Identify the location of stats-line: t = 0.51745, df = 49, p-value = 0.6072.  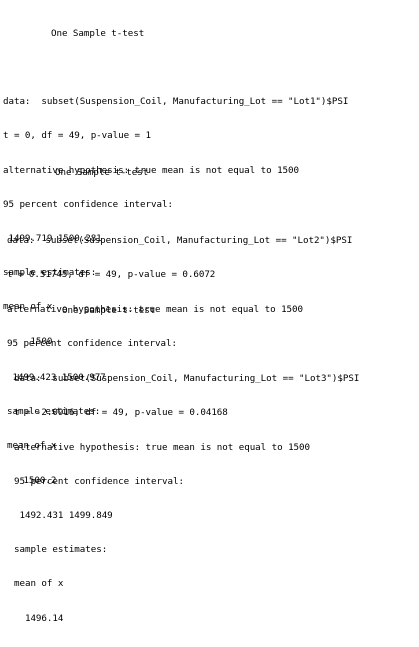
(111, 275).